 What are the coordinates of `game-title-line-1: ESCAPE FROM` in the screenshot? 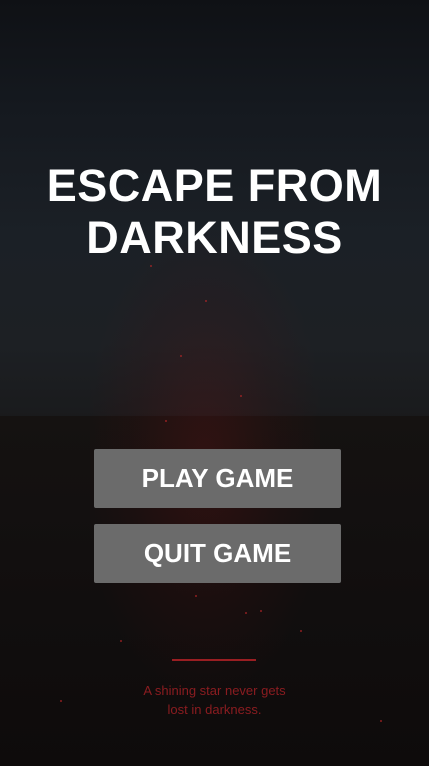 It's located at (214, 185).